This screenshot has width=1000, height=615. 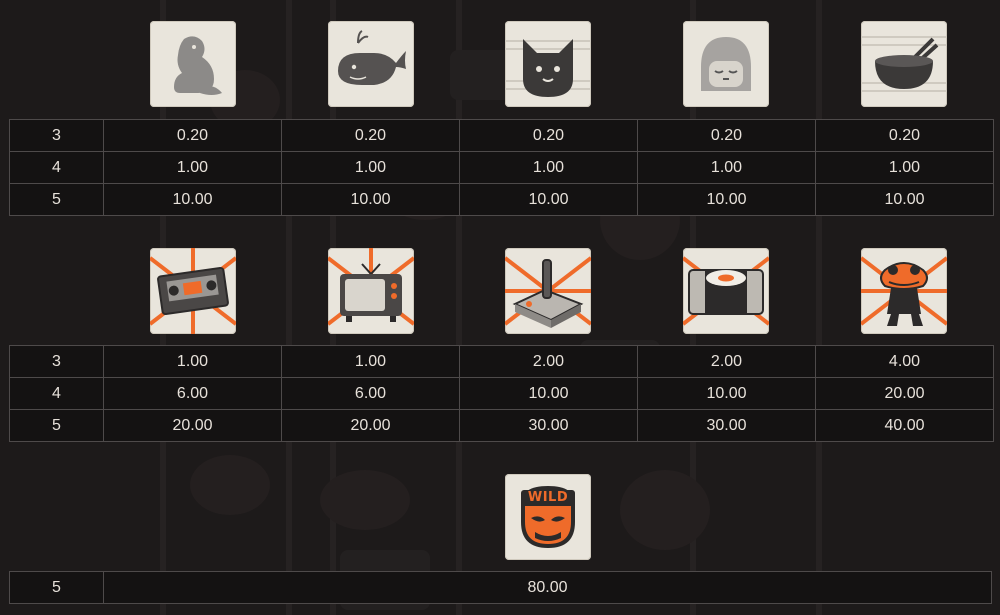 What do you see at coordinates (548, 497) in the screenshot?
I see `wild-label: WILD` at bounding box center [548, 497].